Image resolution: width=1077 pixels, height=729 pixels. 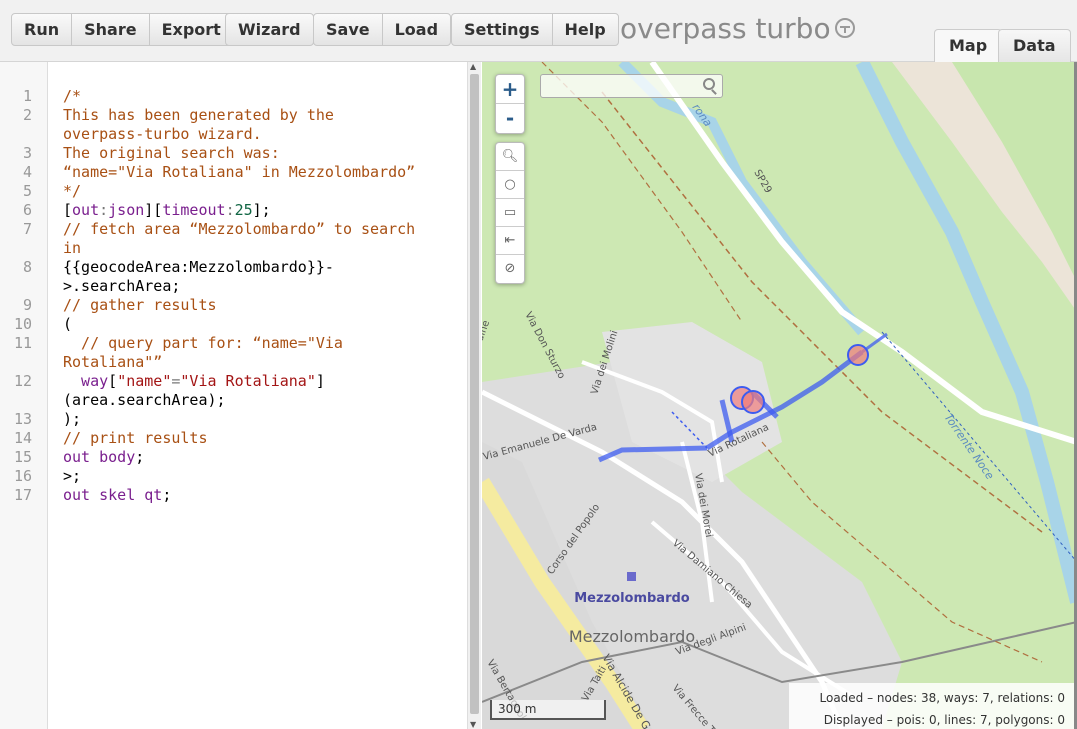 What do you see at coordinates (194, 210) in the screenshot?
I see `code-token: timeout` at bounding box center [194, 210].